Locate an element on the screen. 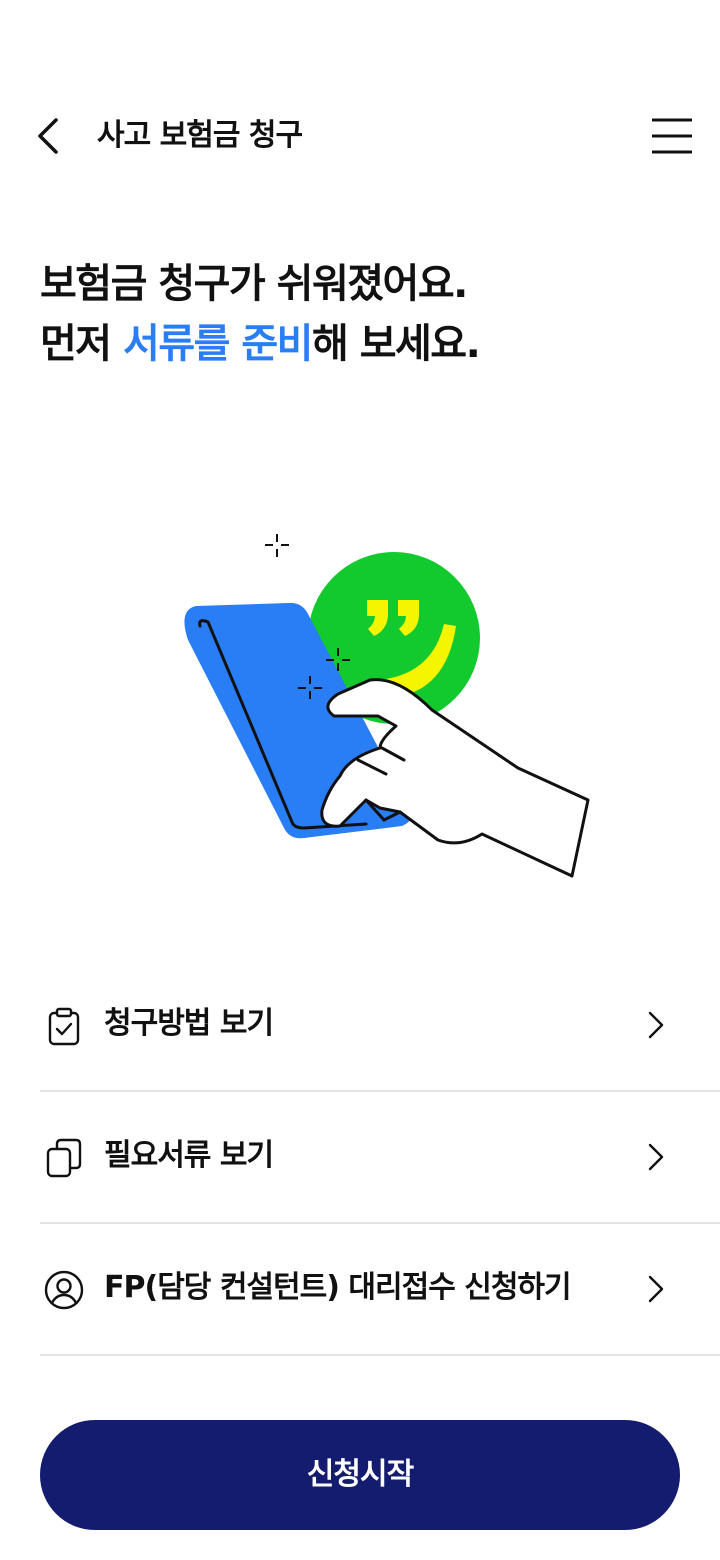  menu-item-required-documents: 필요서류 보기 is located at coordinates (380, 1158).